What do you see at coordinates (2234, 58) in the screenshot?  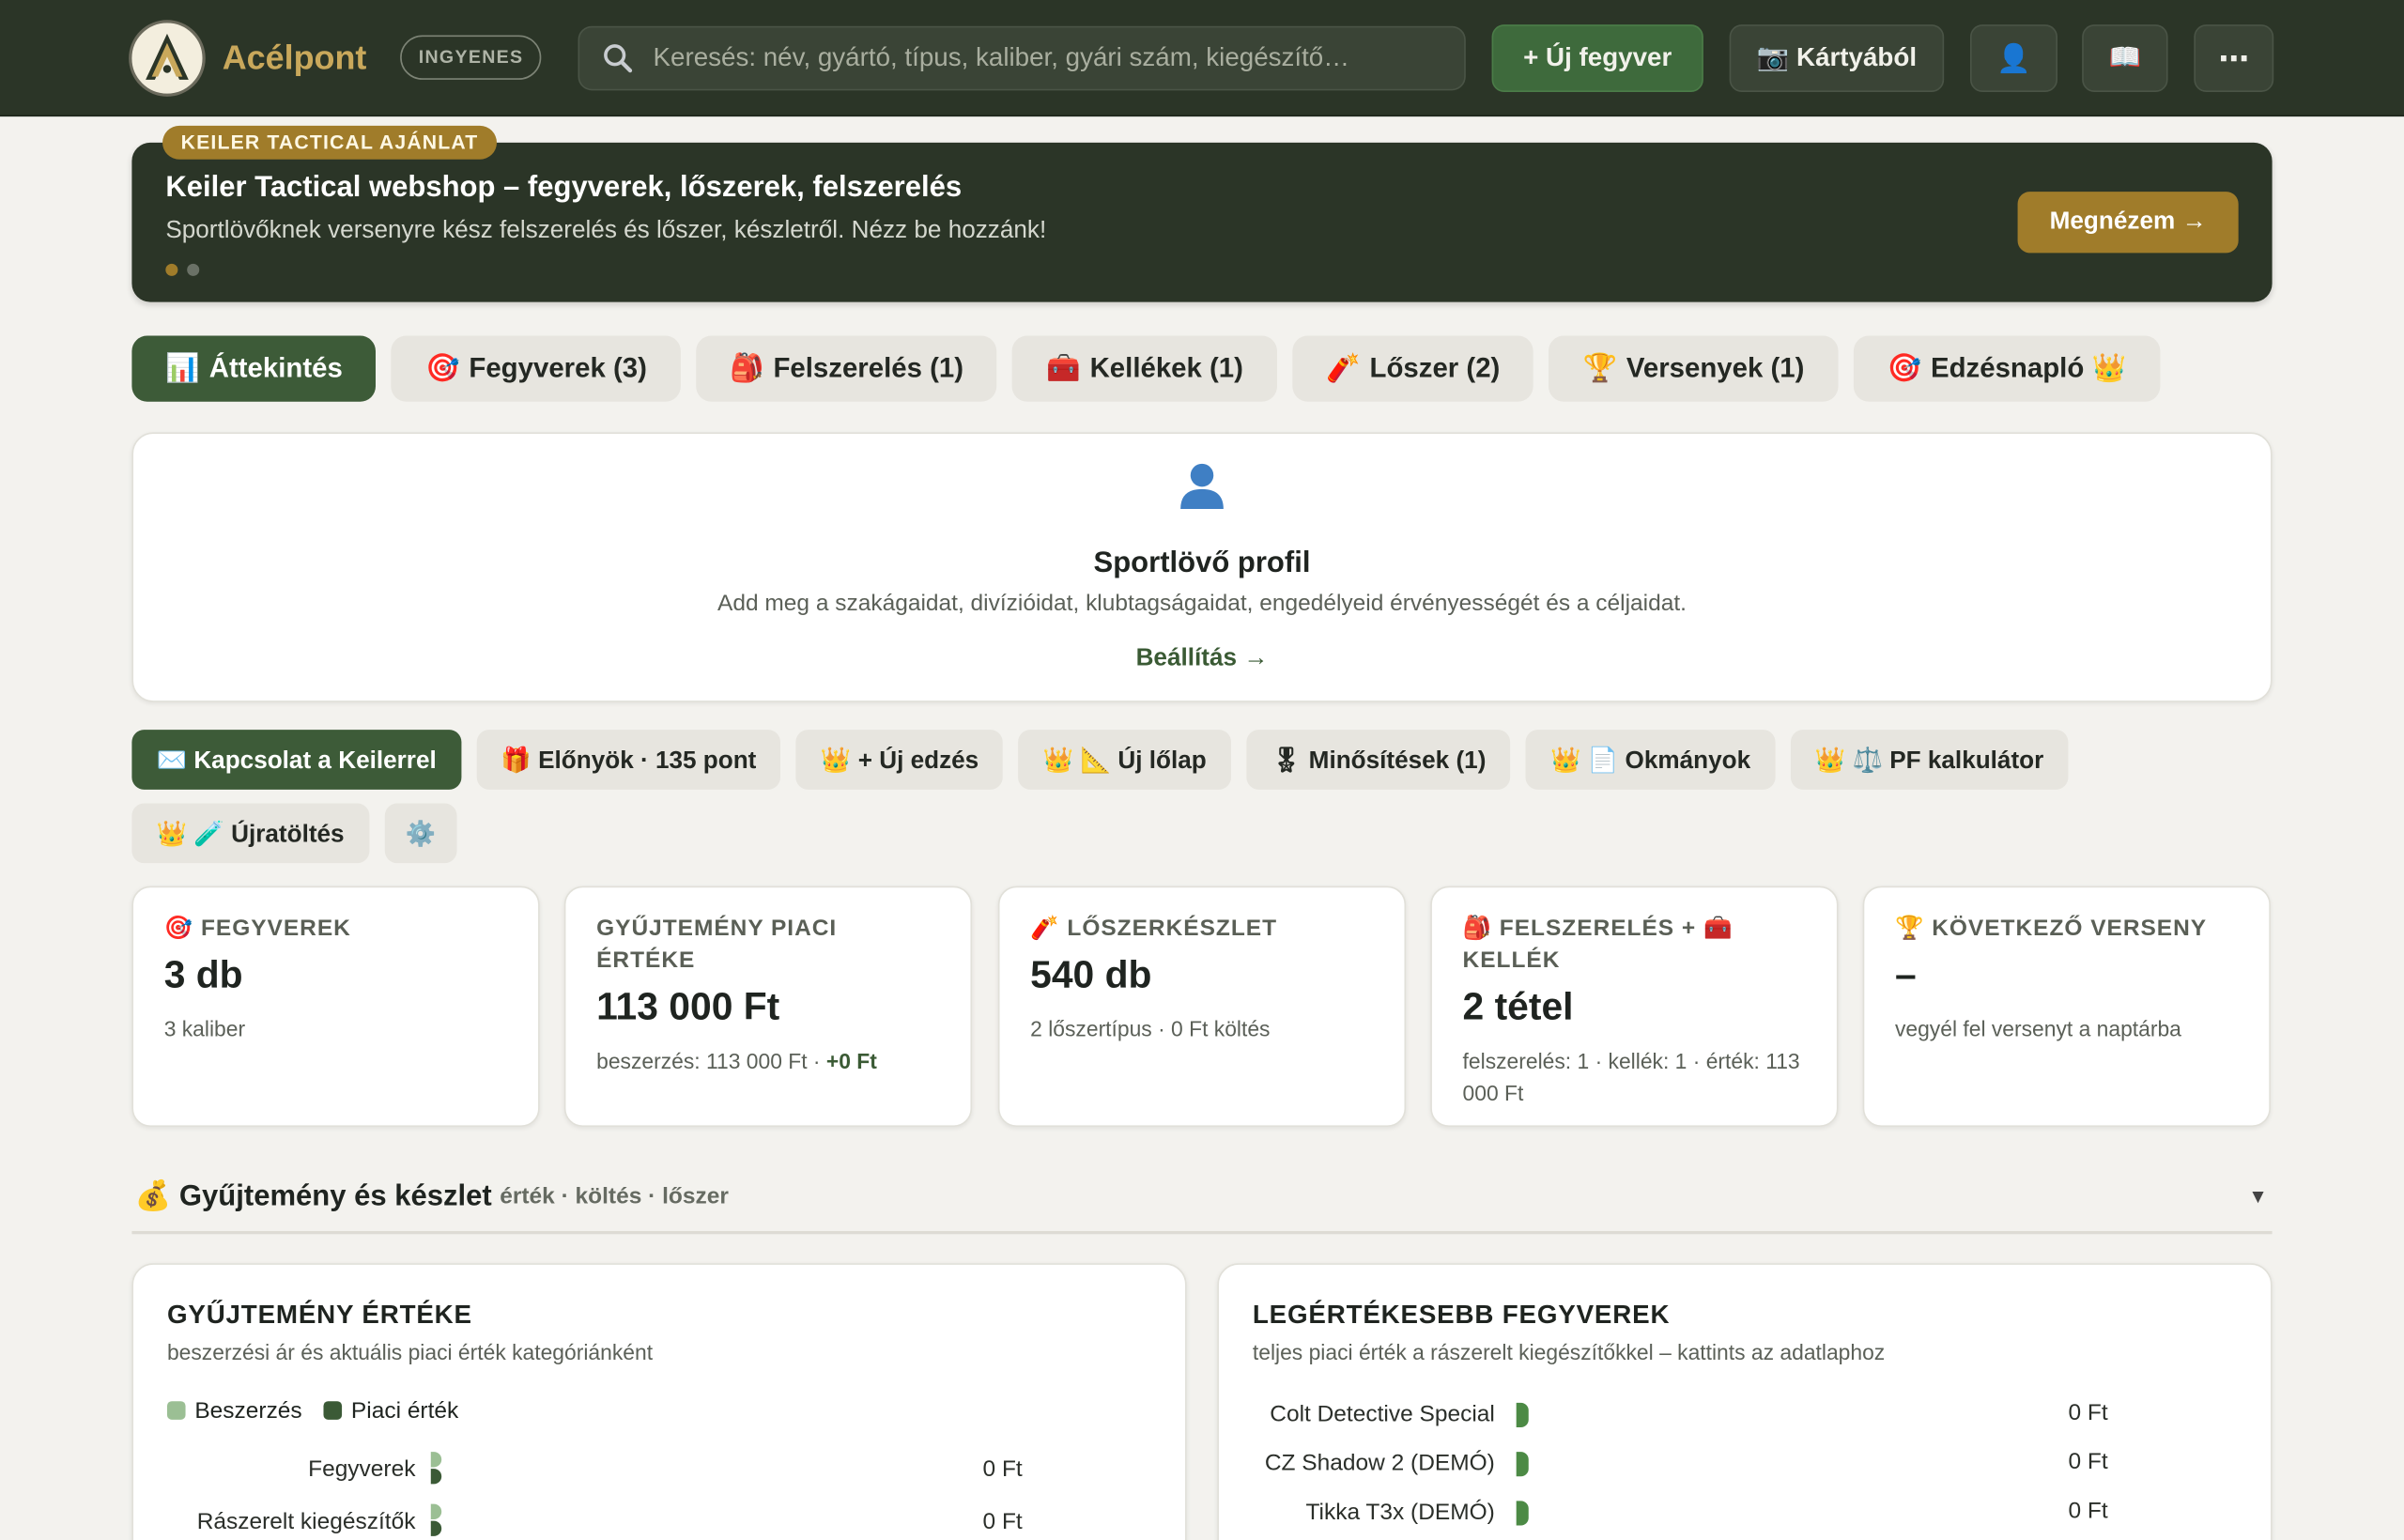 I see `more-menu-icon: ⋯` at bounding box center [2234, 58].